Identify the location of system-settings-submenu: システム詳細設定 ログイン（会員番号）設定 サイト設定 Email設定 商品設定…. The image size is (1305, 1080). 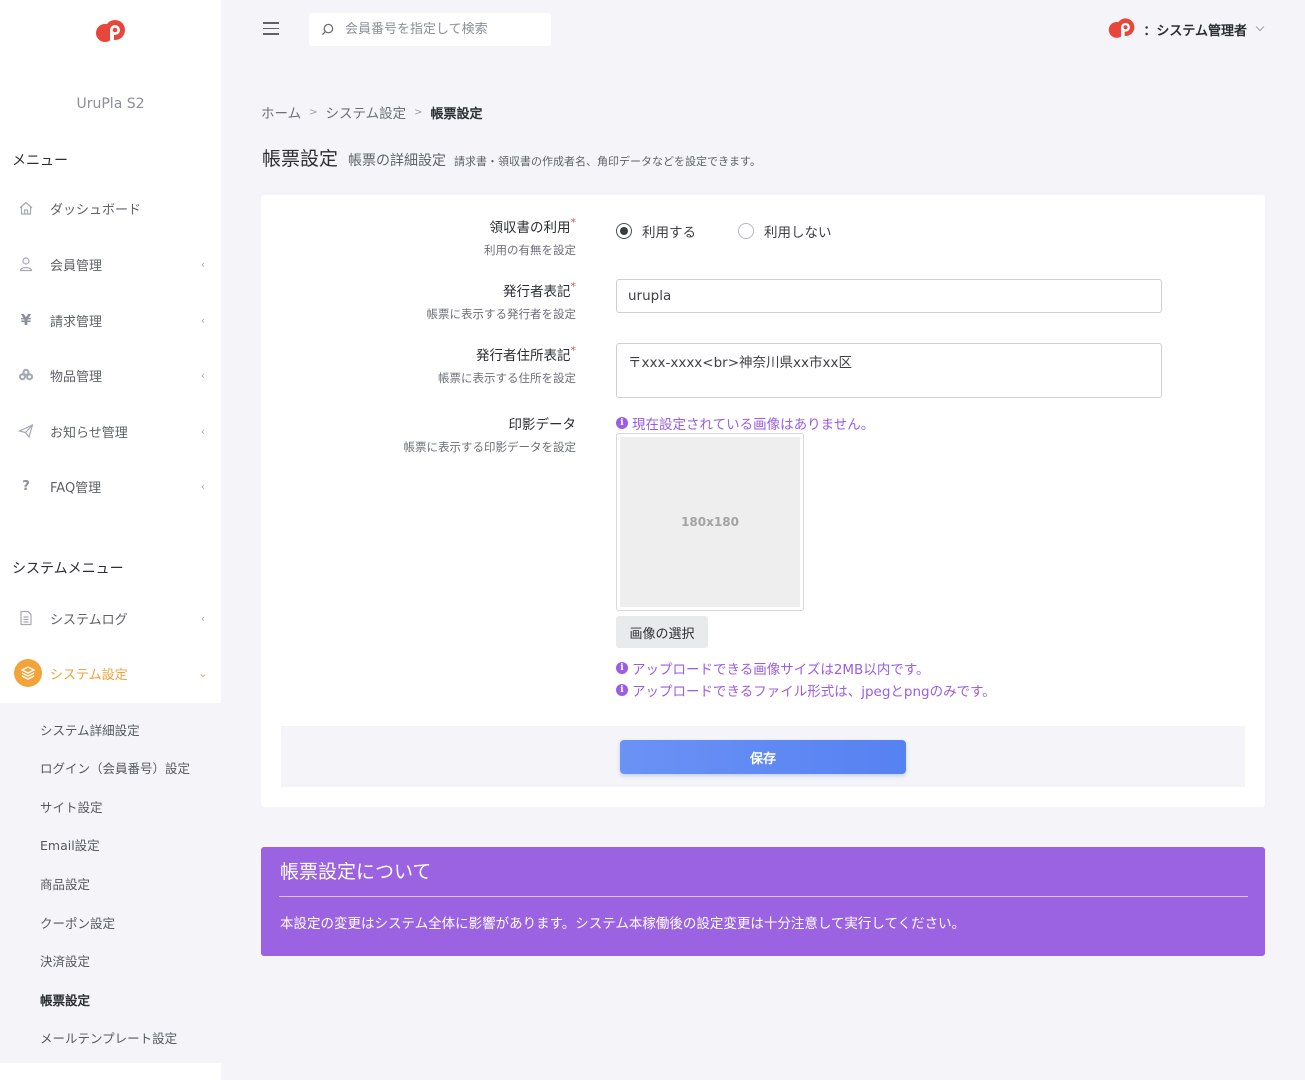
(110, 883).